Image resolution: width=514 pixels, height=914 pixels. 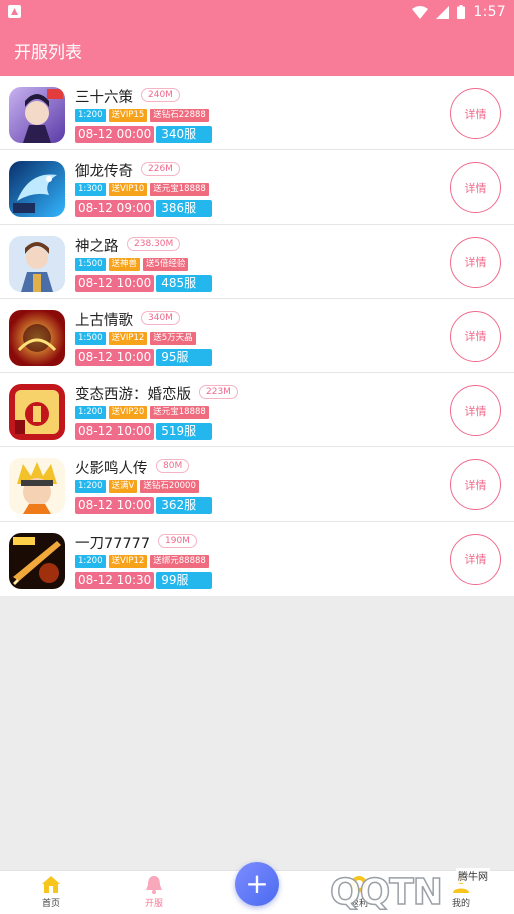 What do you see at coordinates (160, 169) in the screenshot?
I see `size-badge: 226M` at bounding box center [160, 169].